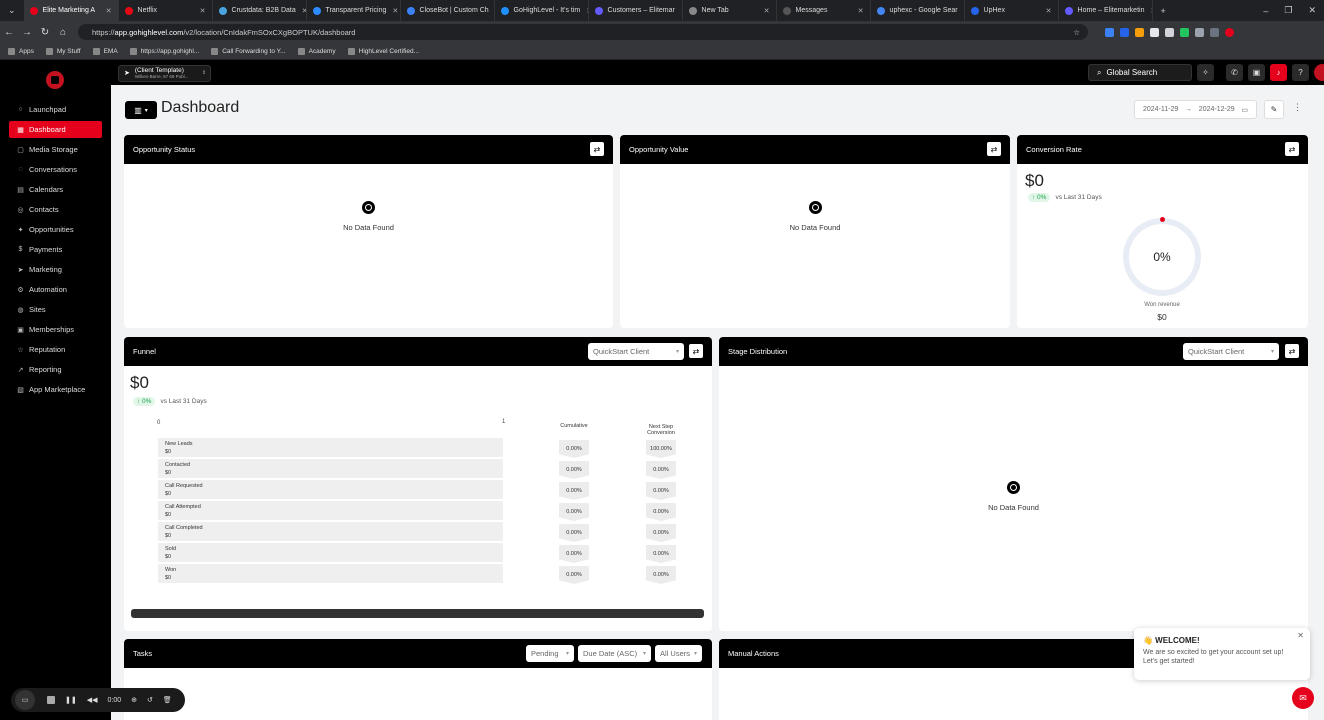 Image resolution: width=1324 pixels, height=720 pixels. What do you see at coordinates (51, 700) in the screenshot?
I see `stop-icon` at bounding box center [51, 700].